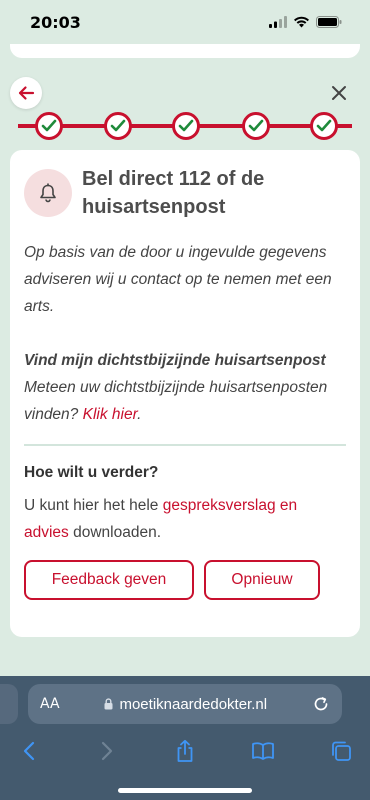  I want to click on signal-icon, so click(278, 22).